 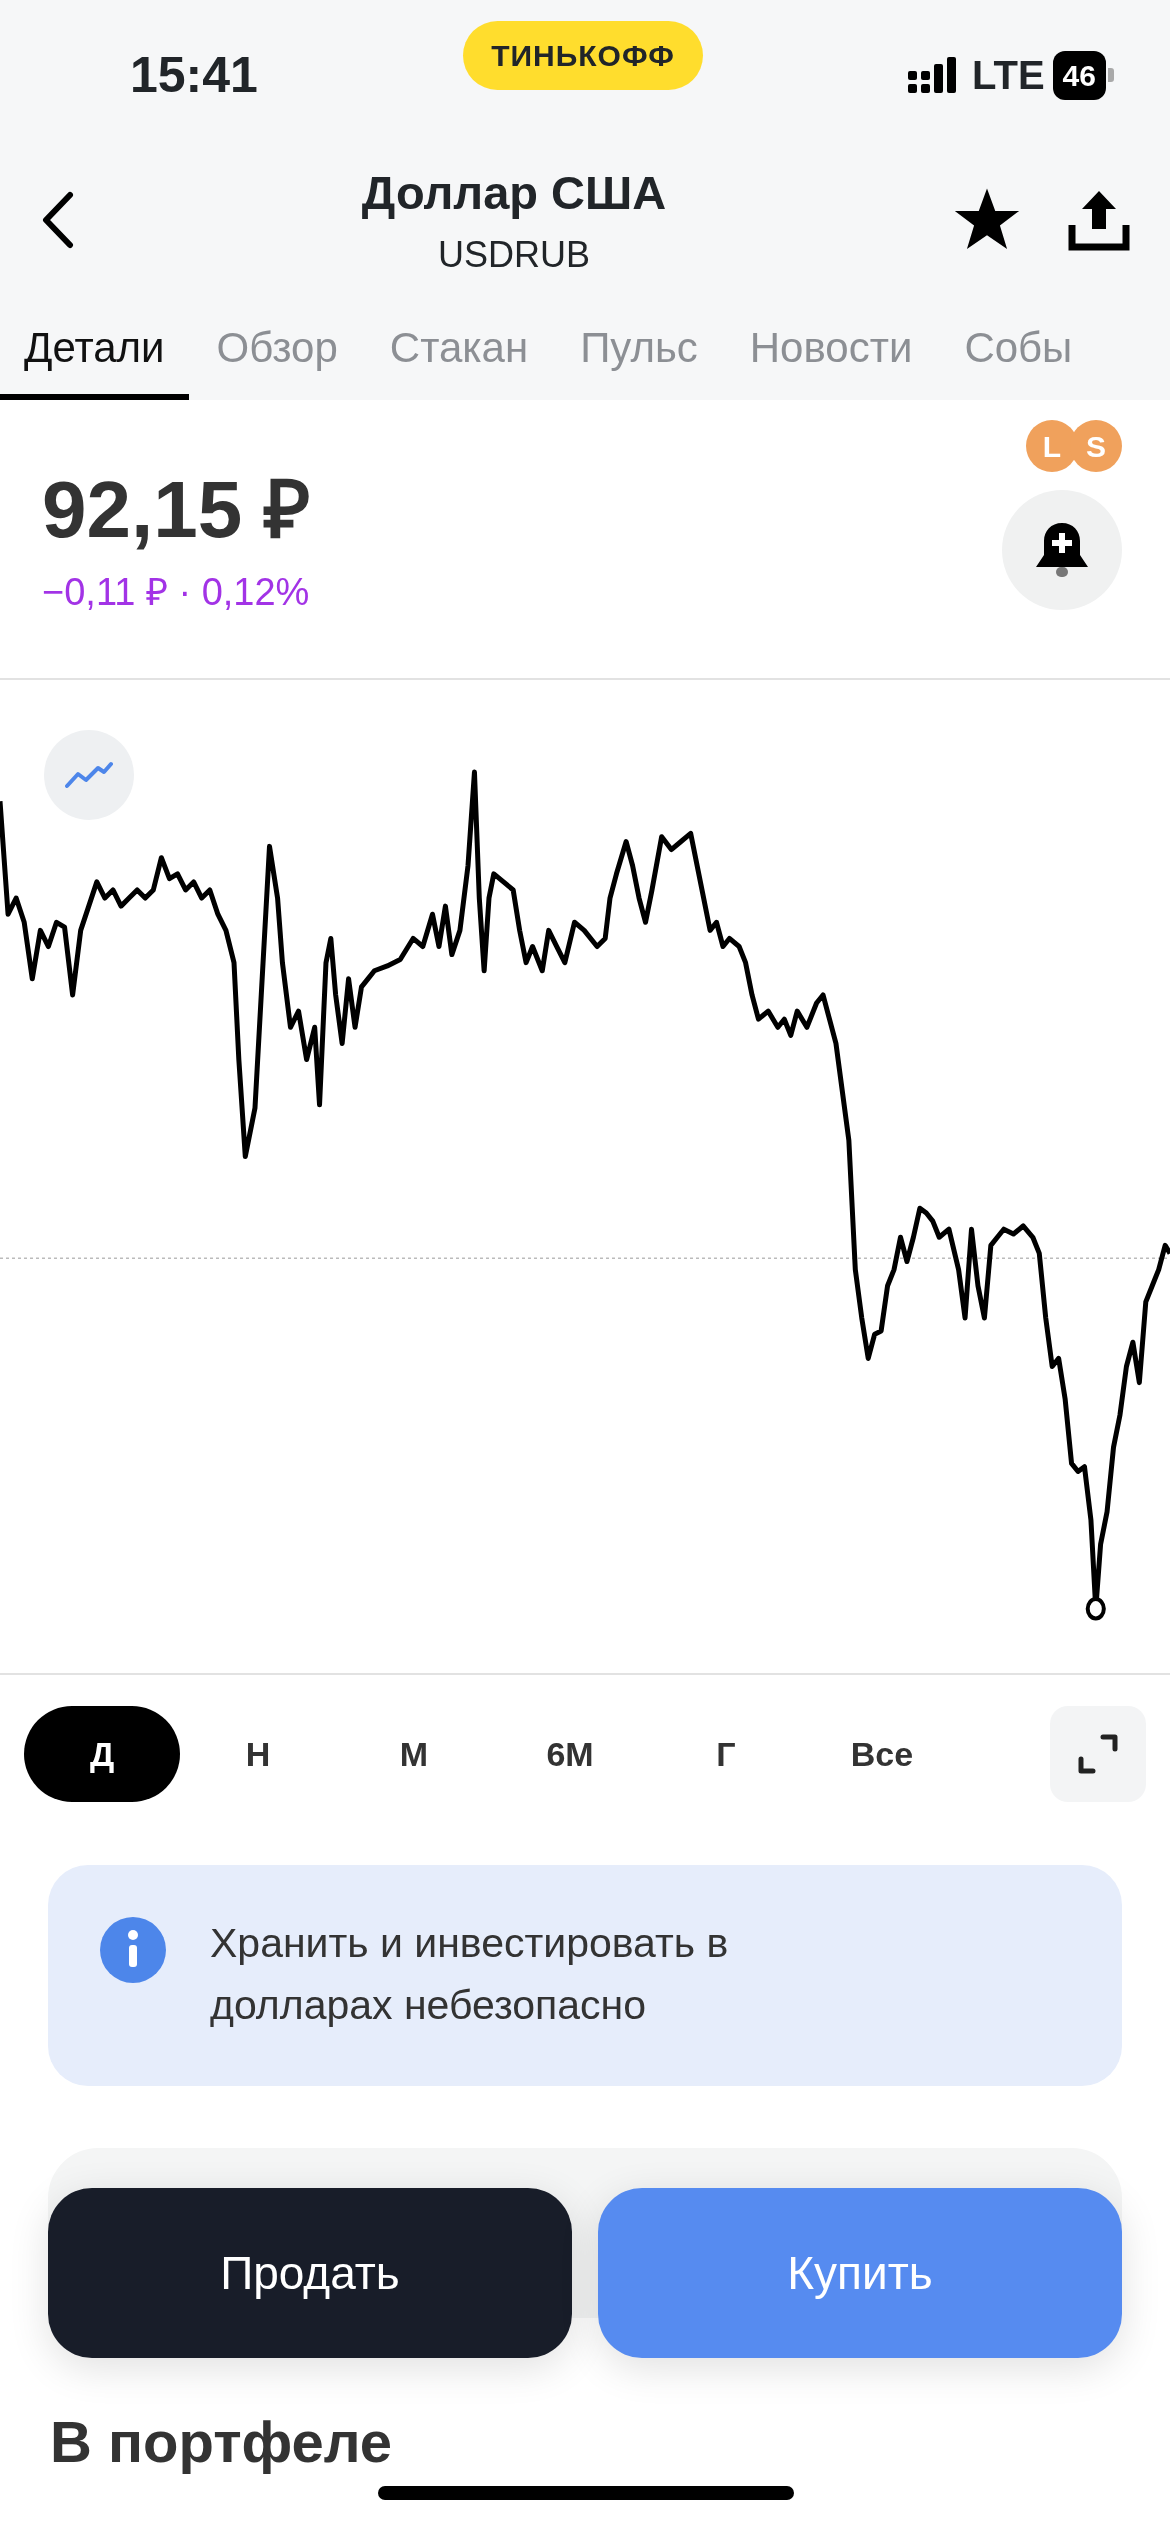 What do you see at coordinates (1099, 220) in the screenshot?
I see `share-icon` at bounding box center [1099, 220].